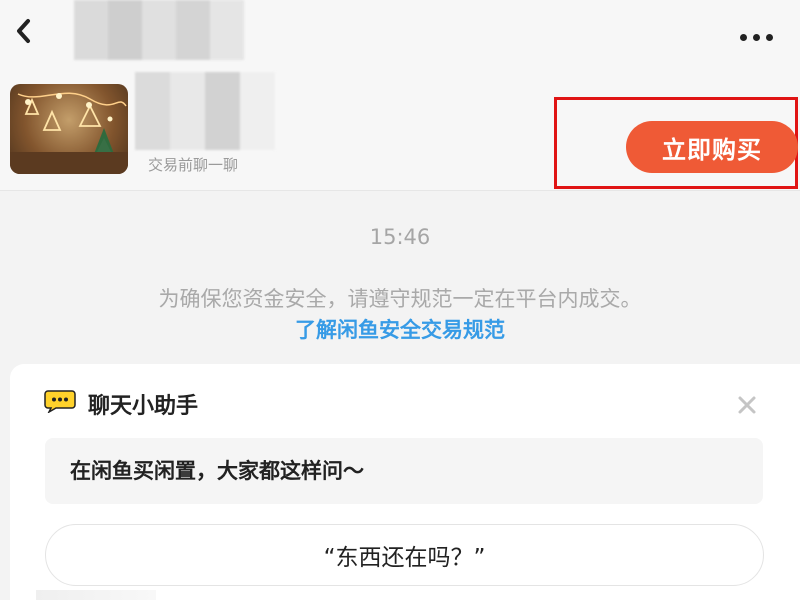 This screenshot has height=600, width=800. I want to click on assistant-title: 聊天小助手, so click(143, 406).